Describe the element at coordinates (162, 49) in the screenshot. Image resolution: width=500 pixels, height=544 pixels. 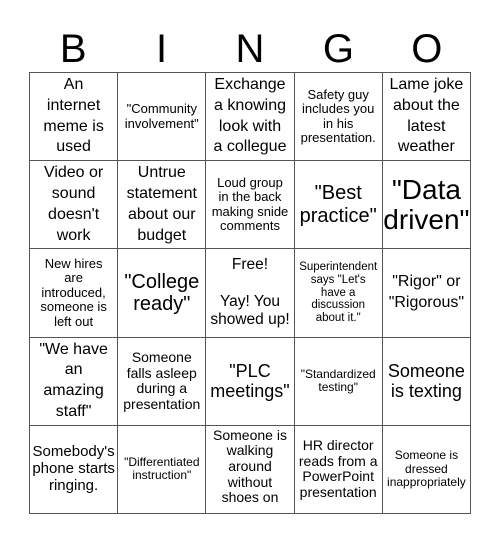
I see `header-letter-i: I` at that location.